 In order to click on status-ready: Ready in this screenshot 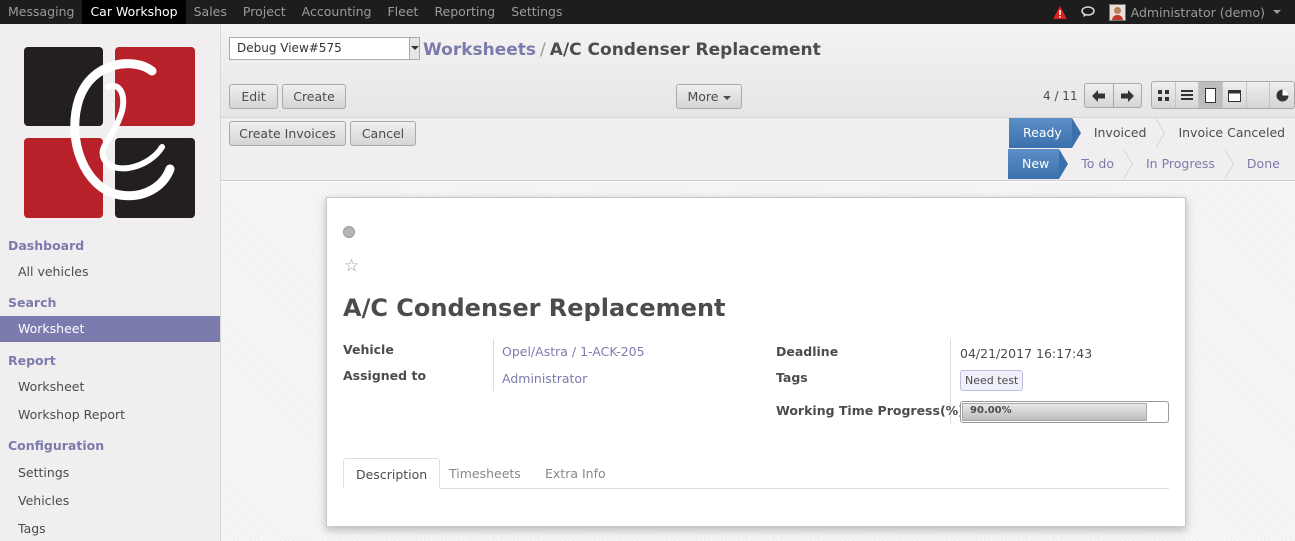, I will do `click(1045, 133)`.